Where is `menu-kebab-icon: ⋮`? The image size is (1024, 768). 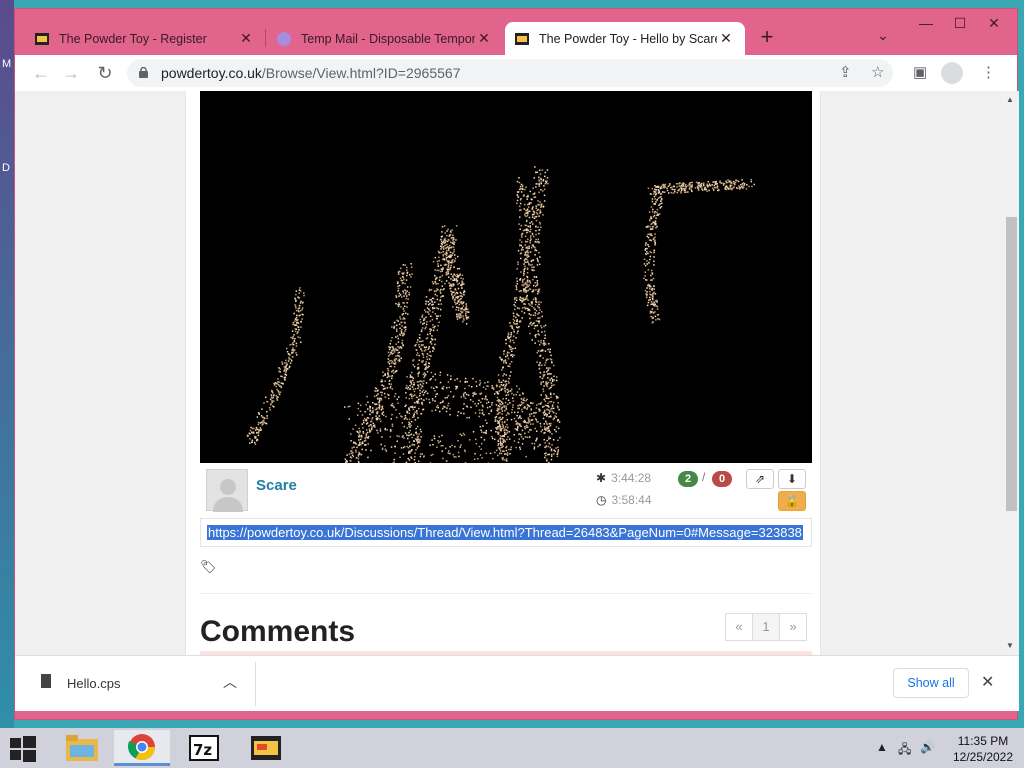 menu-kebab-icon: ⋮ is located at coordinates (988, 72).